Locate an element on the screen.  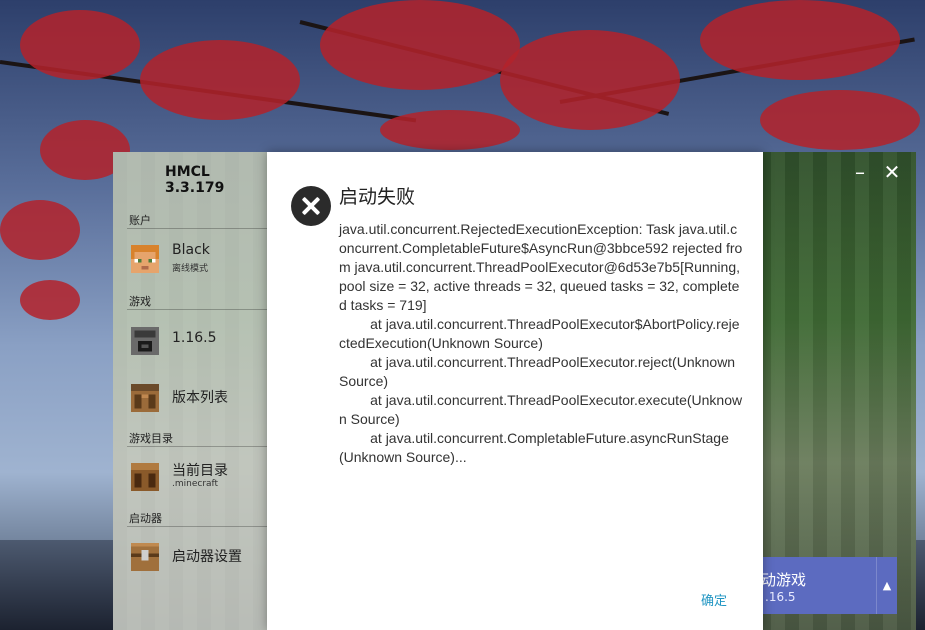
launch-title: 动游戏 is located at coordinates (784, 580).